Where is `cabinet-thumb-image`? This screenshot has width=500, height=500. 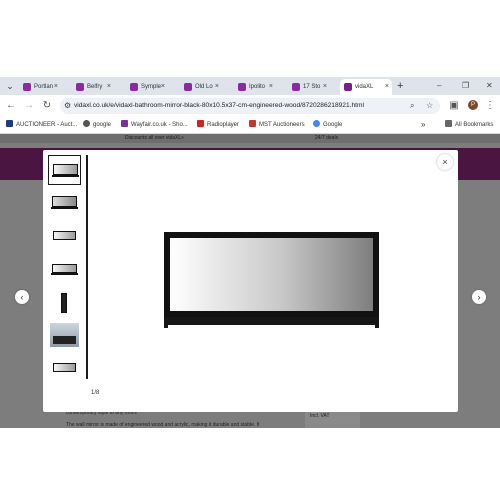 cabinet-thumb-image is located at coordinates (64, 340).